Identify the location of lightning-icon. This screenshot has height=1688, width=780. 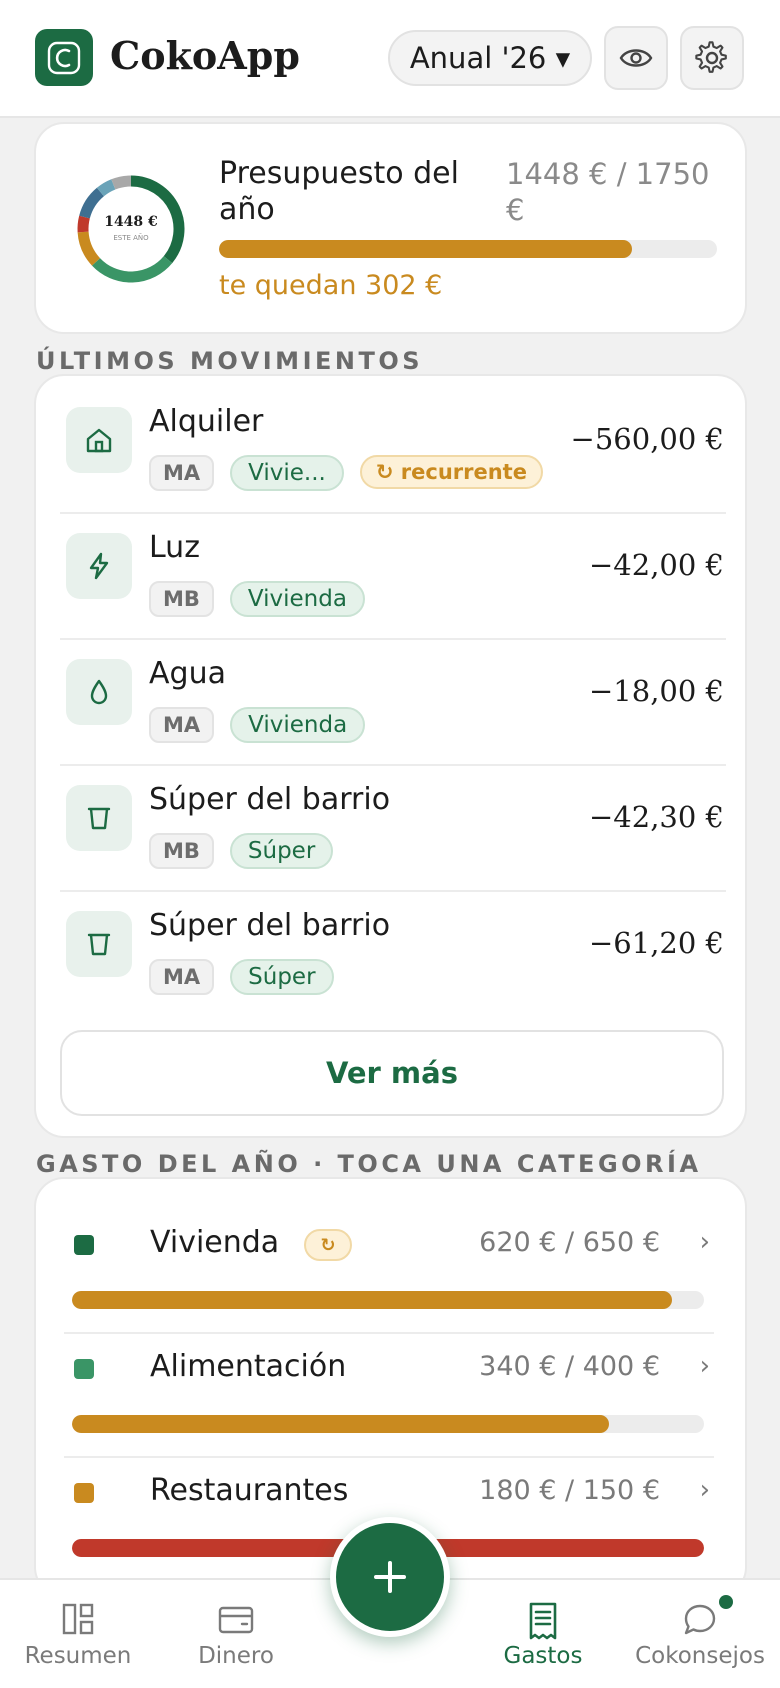
(99, 566).